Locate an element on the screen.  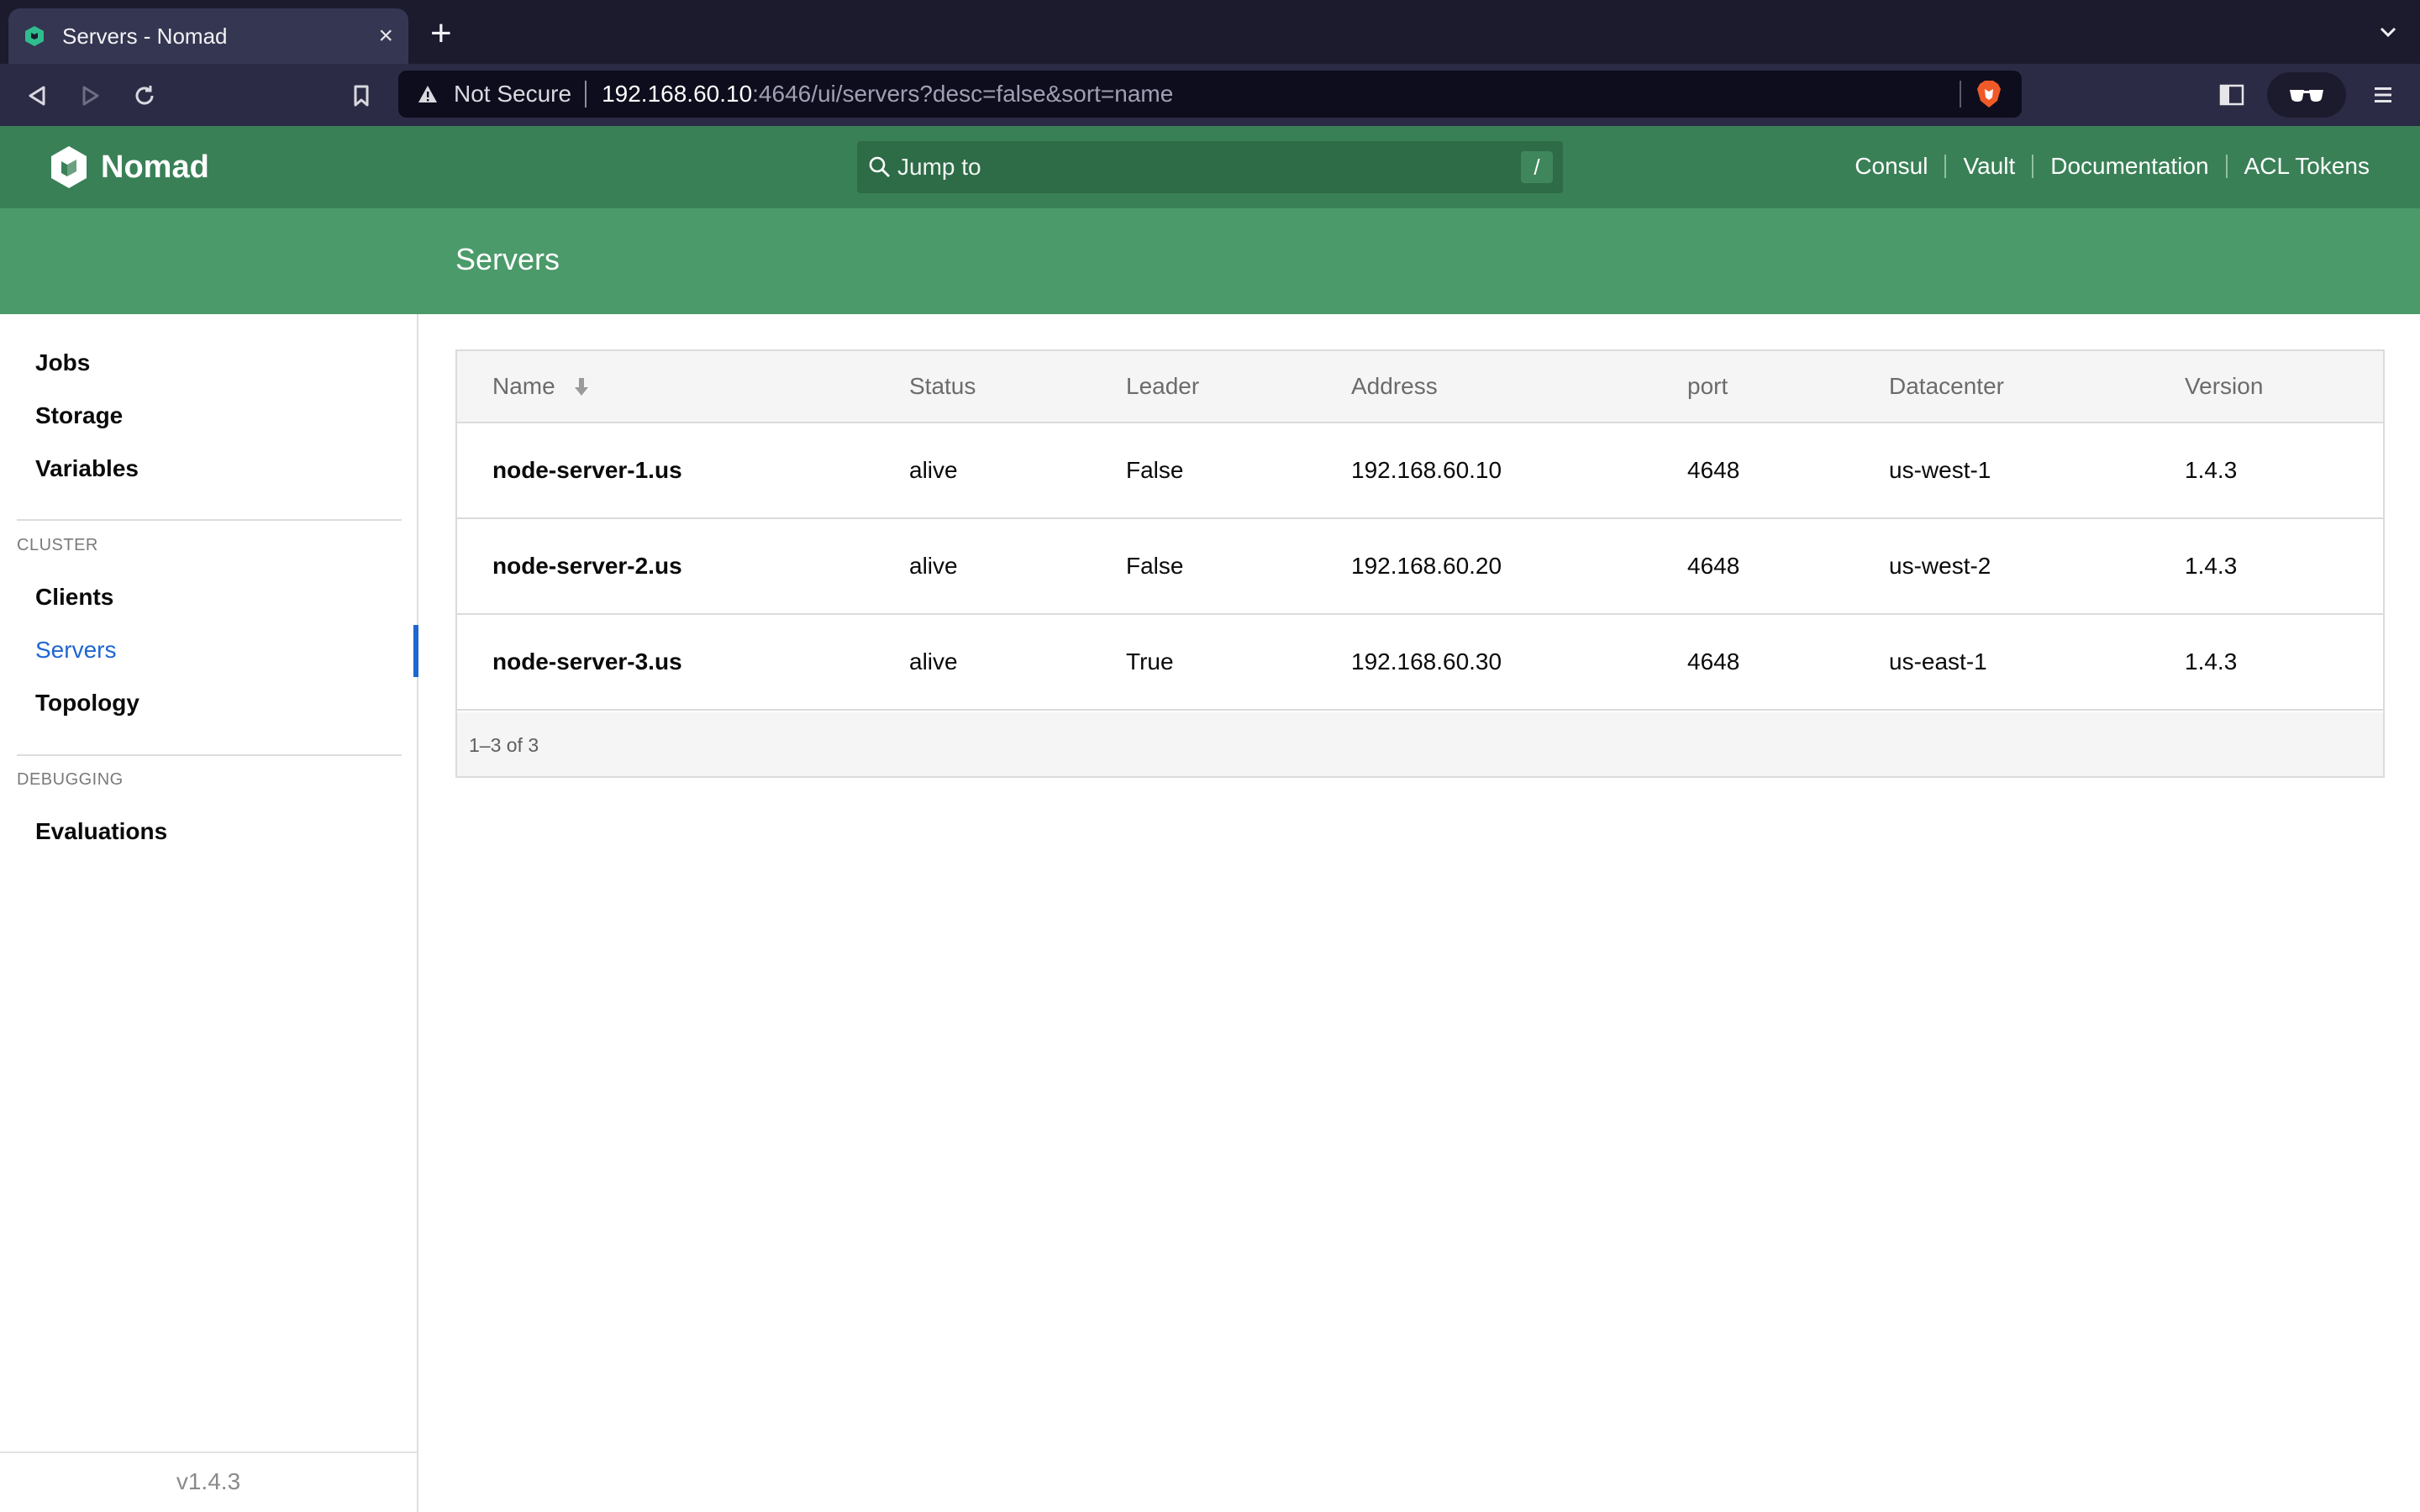
chevron-down-icon is located at coordinates (2388, 32).